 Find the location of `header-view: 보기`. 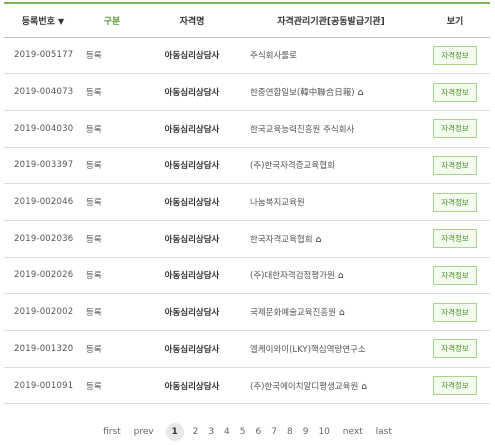

header-view: 보기 is located at coordinates (455, 21).